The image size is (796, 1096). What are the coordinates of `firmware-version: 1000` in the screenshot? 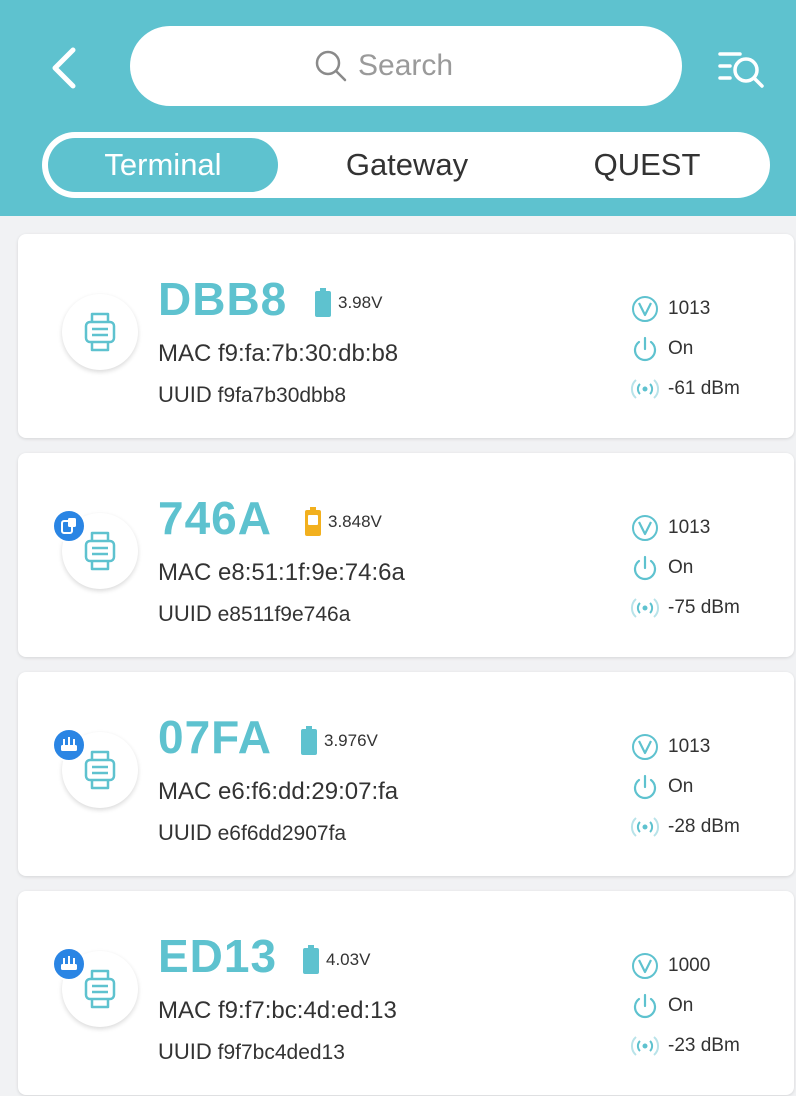 It's located at (670, 966).